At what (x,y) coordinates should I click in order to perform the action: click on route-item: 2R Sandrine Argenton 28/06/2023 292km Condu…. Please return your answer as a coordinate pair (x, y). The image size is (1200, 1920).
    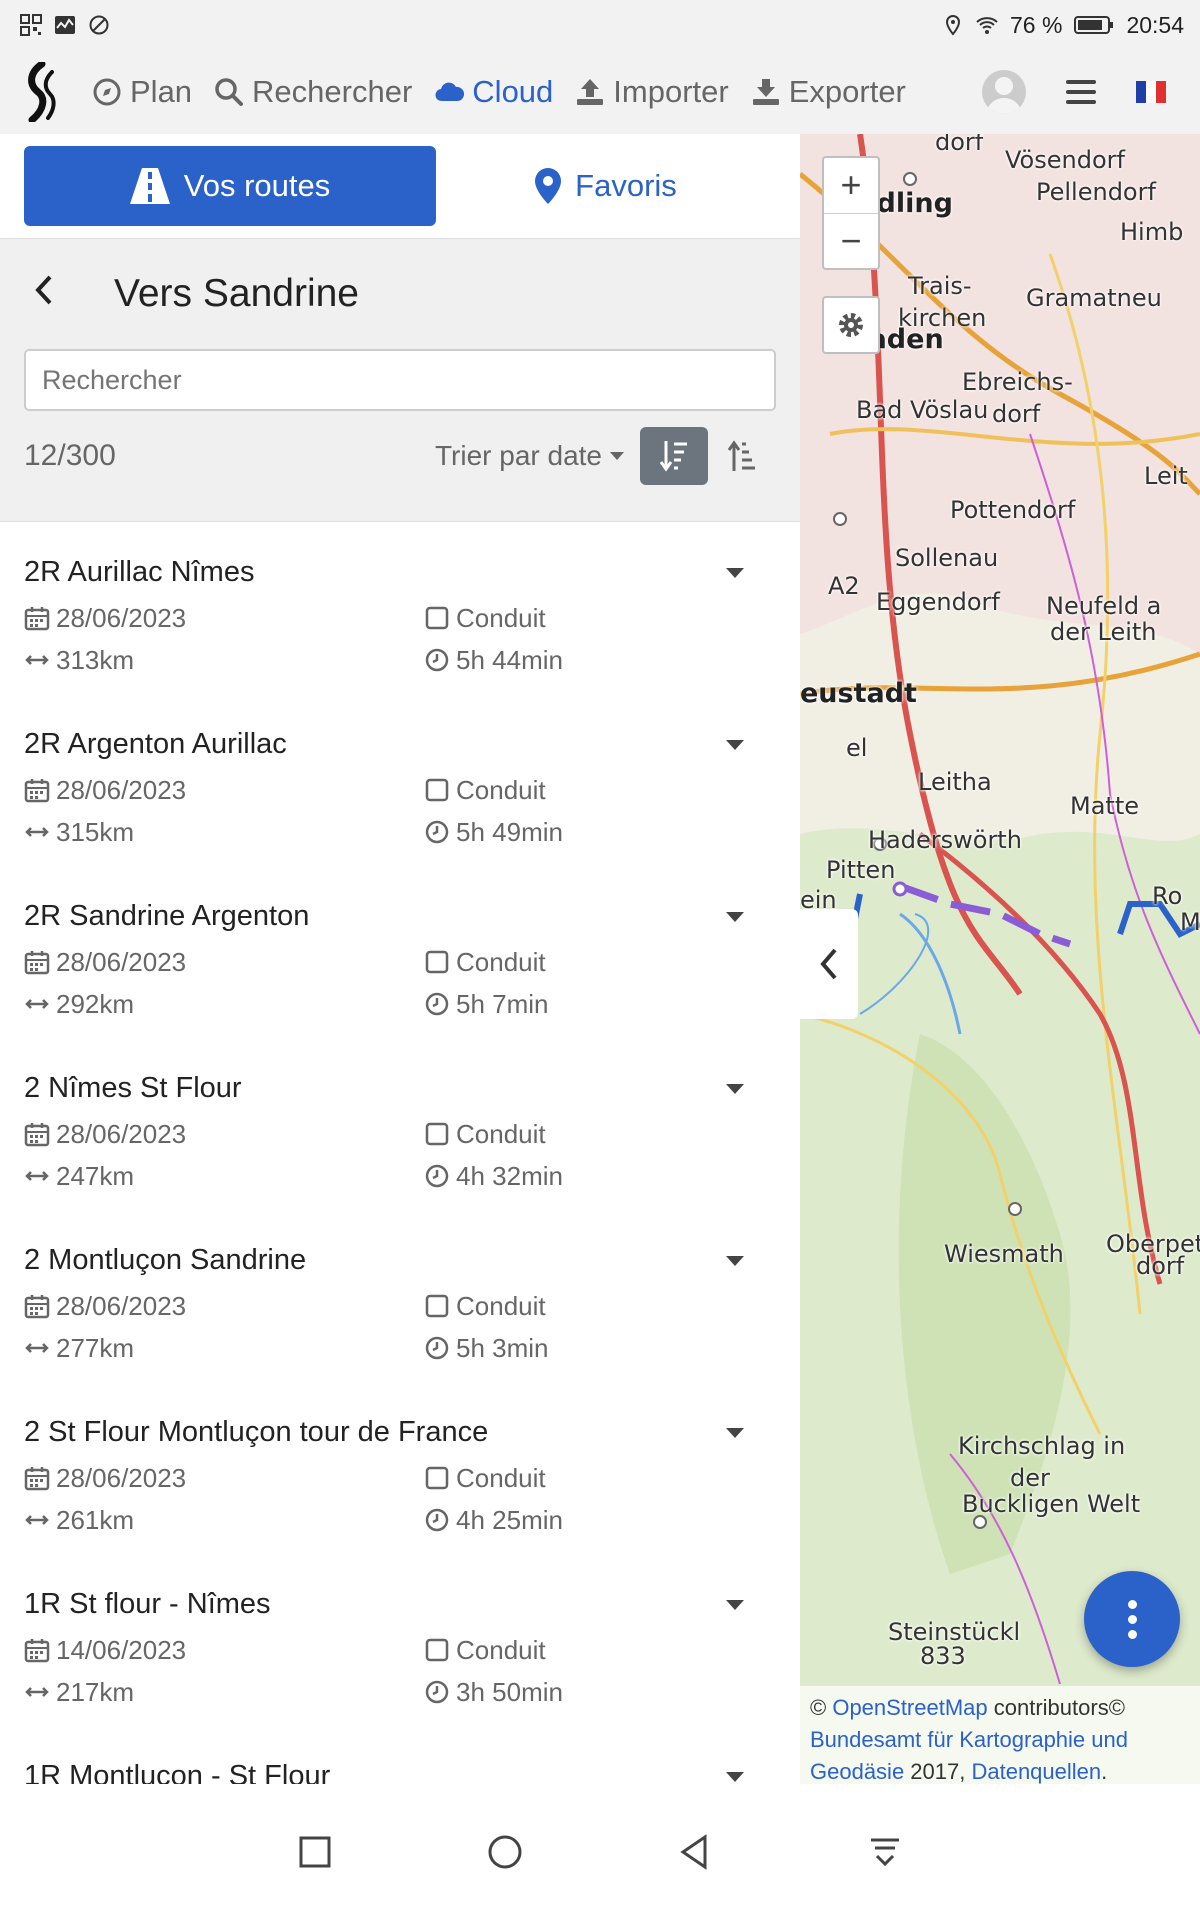
    Looking at the image, I should click on (400, 952).